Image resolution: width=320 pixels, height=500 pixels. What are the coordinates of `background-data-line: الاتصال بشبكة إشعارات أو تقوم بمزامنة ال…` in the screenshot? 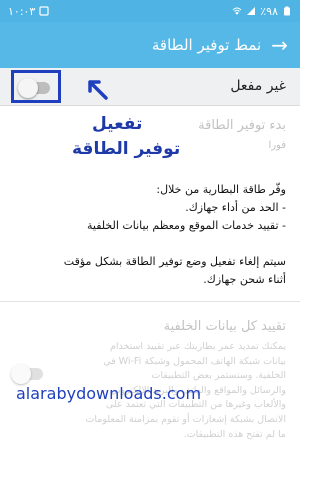 It's located at (185, 419).